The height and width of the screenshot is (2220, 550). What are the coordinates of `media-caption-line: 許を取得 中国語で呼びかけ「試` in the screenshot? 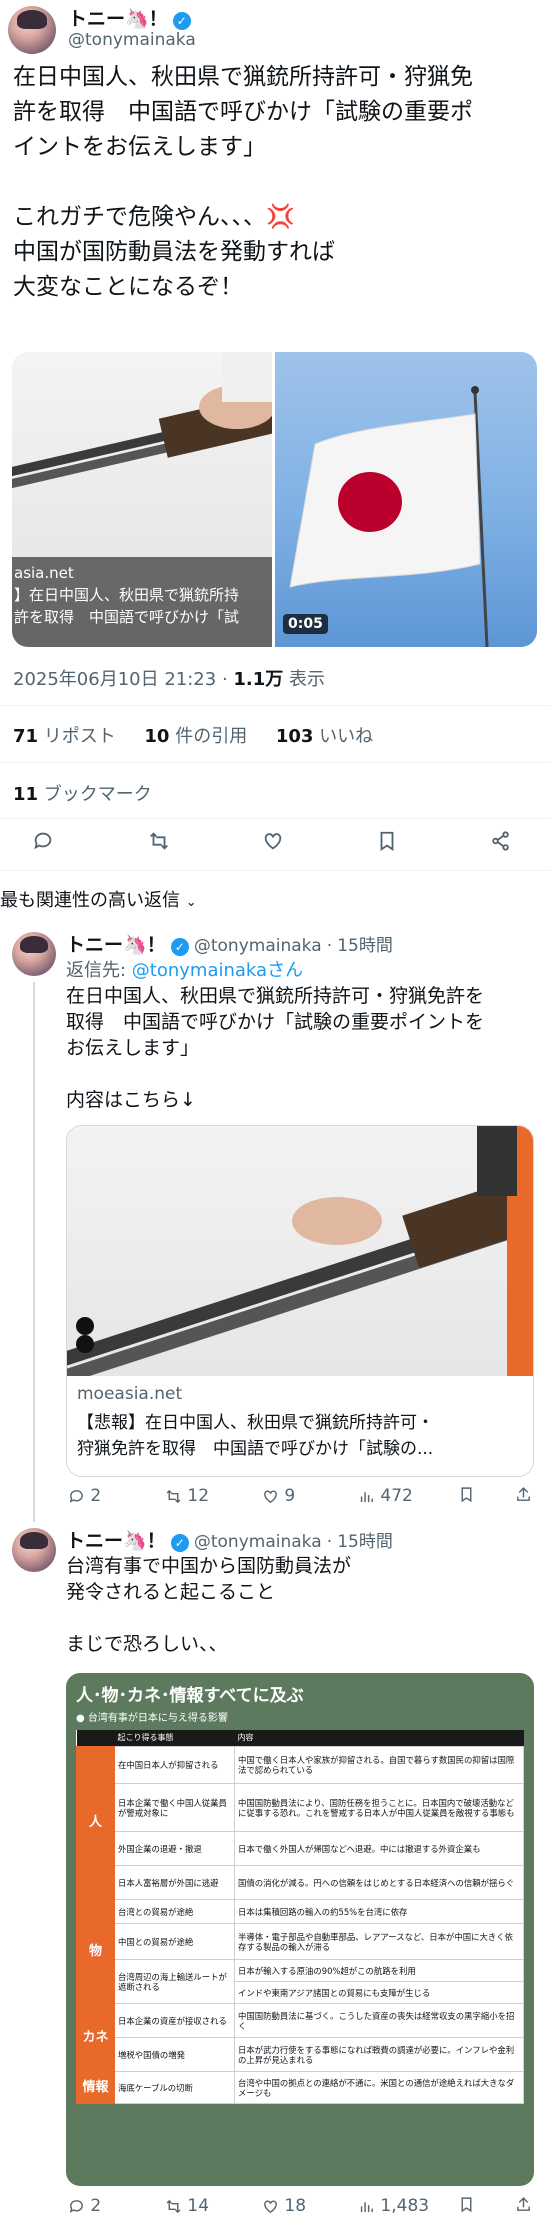 It's located at (127, 617).